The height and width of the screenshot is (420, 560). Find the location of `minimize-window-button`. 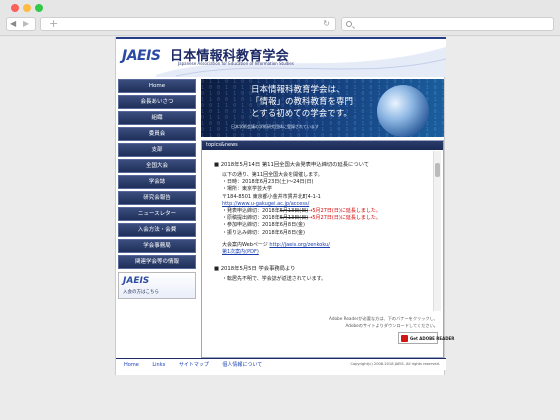

minimize-window-button is located at coordinates (27, 8).